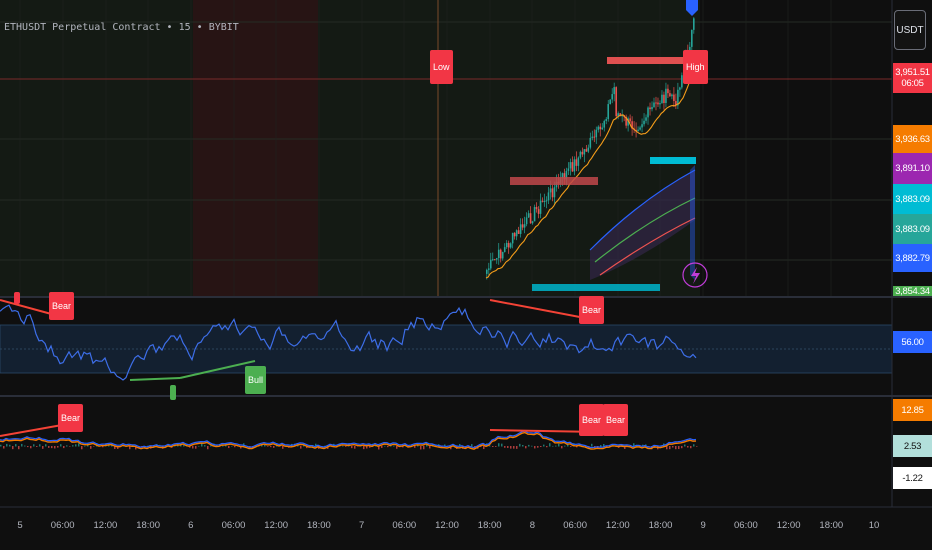 The image size is (932, 550). Describe the element at coordinates (695, 67) in the screenshot. I see `high-marker: High` at that location.